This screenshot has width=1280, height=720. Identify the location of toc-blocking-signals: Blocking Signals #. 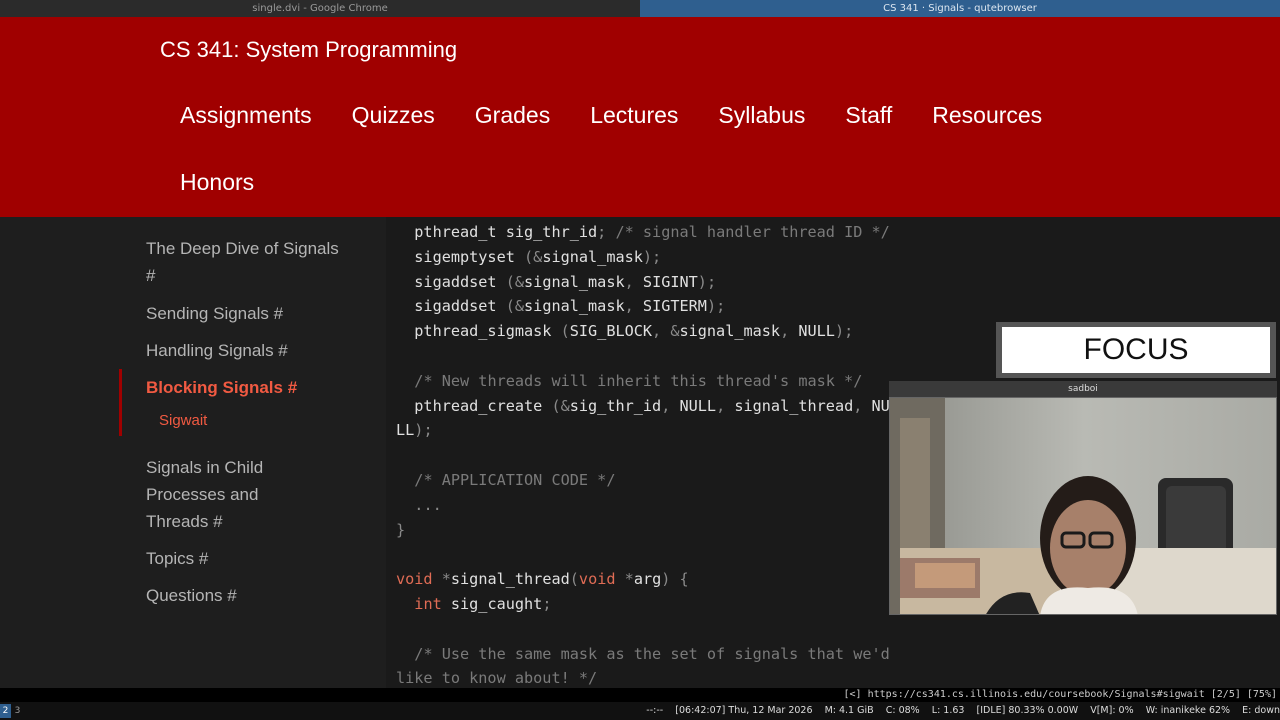
(246, 387).